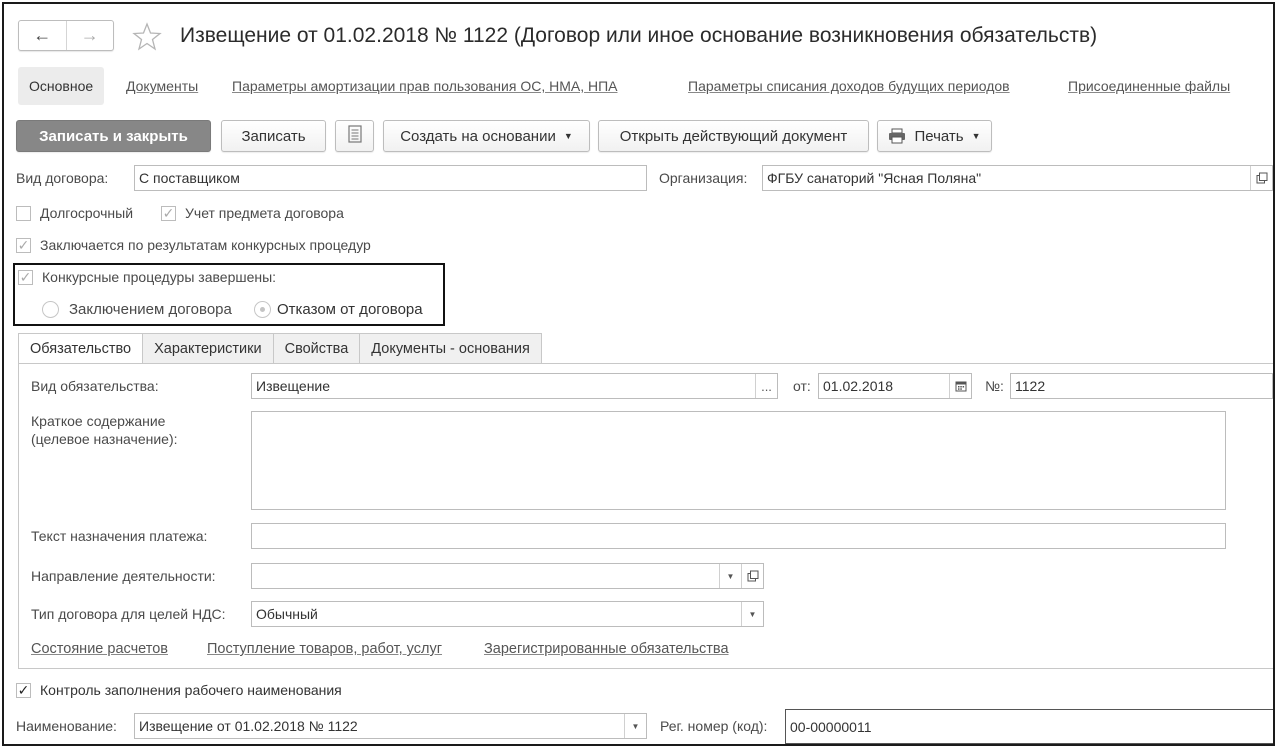 The width and height of the screenshot is (1277, 748). What do you see at coordinates (87, 213) in the screenshot?
I see `long-term-label: Долгосрочный` at bounding box center [87, 213].